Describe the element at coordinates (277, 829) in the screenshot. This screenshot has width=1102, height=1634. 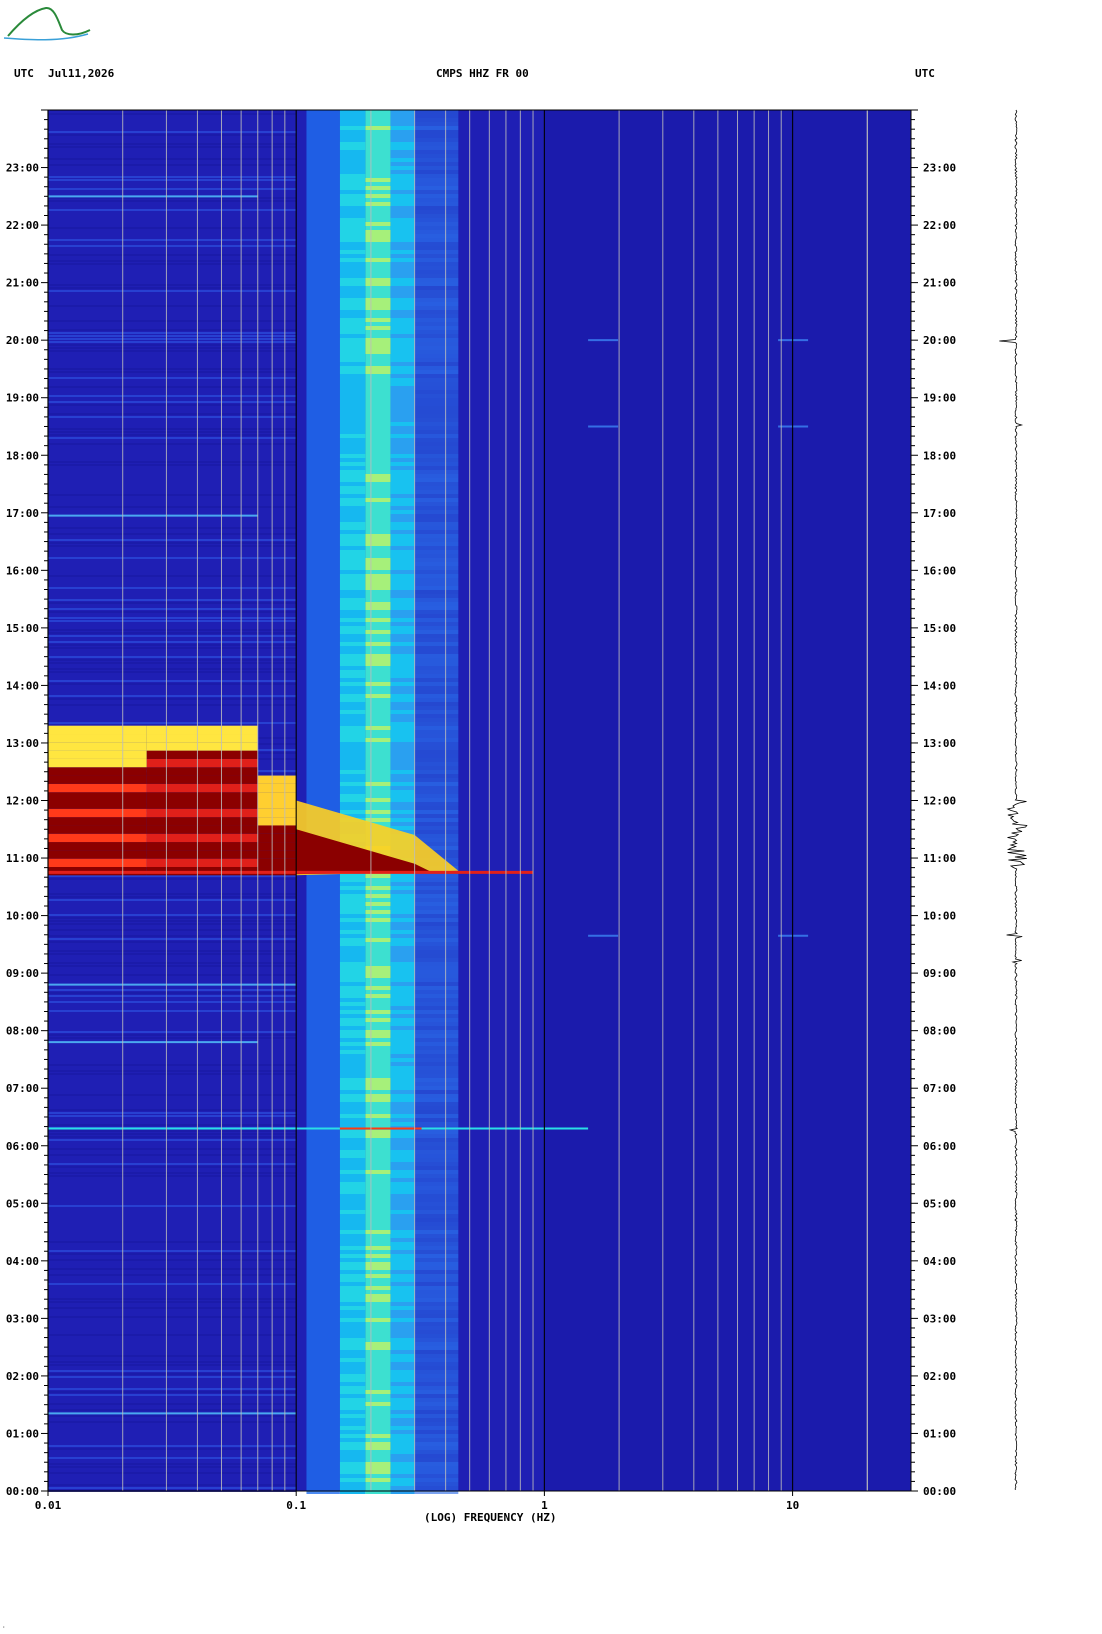
I see `episode-cell` at that location.